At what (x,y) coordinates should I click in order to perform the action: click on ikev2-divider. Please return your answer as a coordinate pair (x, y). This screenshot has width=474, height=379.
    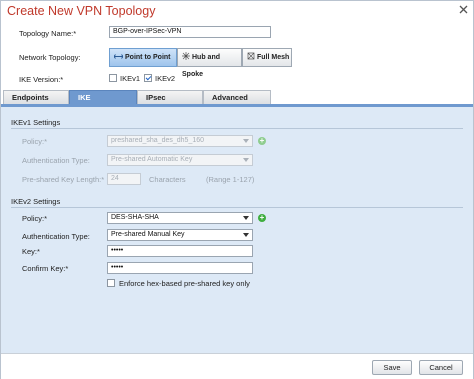
    Looking at the image, I should click on (237, 207).